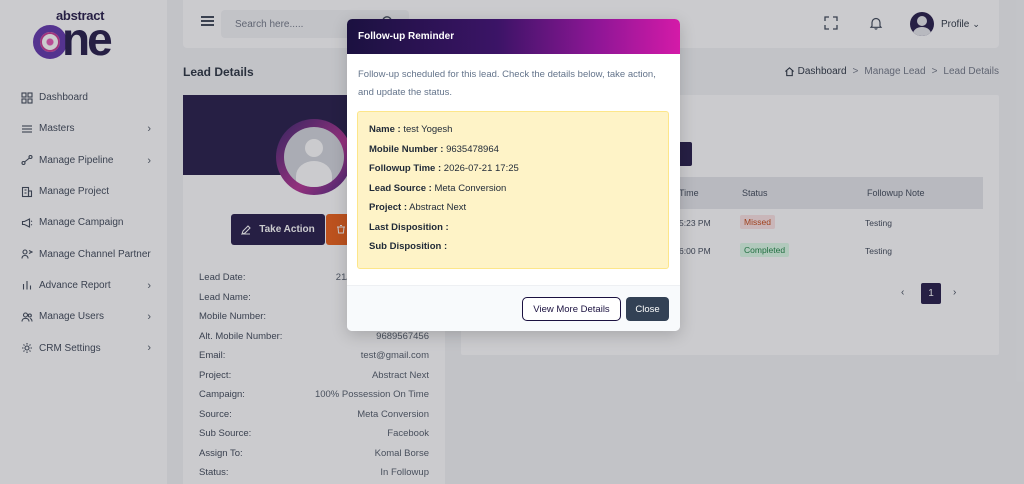 The height and width of the screenshot is (484, 1024). I want to click on info-value: Meta Conversion, so click(470, 188).